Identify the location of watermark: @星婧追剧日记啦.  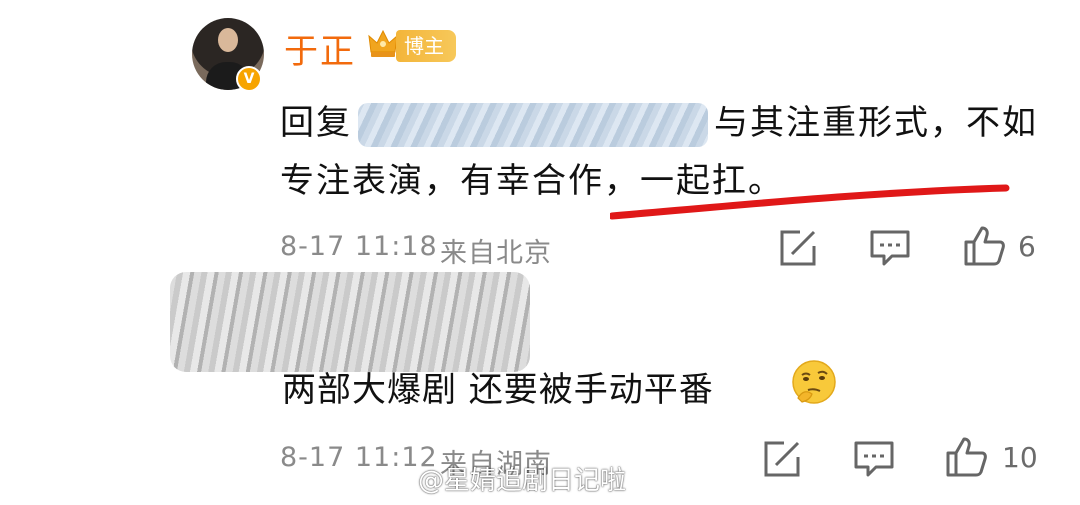
(522, 481).